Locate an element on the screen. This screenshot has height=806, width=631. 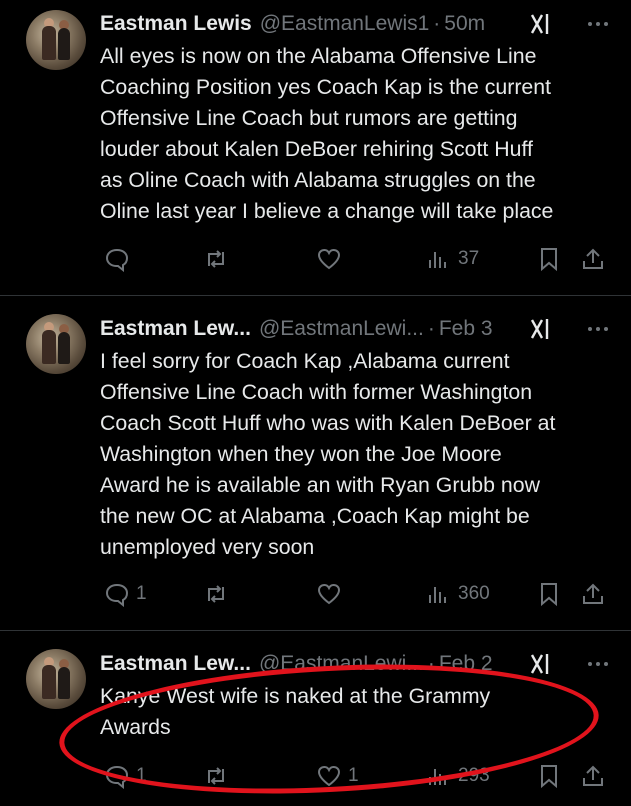
author-handle: @EastmanLewis1 is located at coordinates (345, 24).